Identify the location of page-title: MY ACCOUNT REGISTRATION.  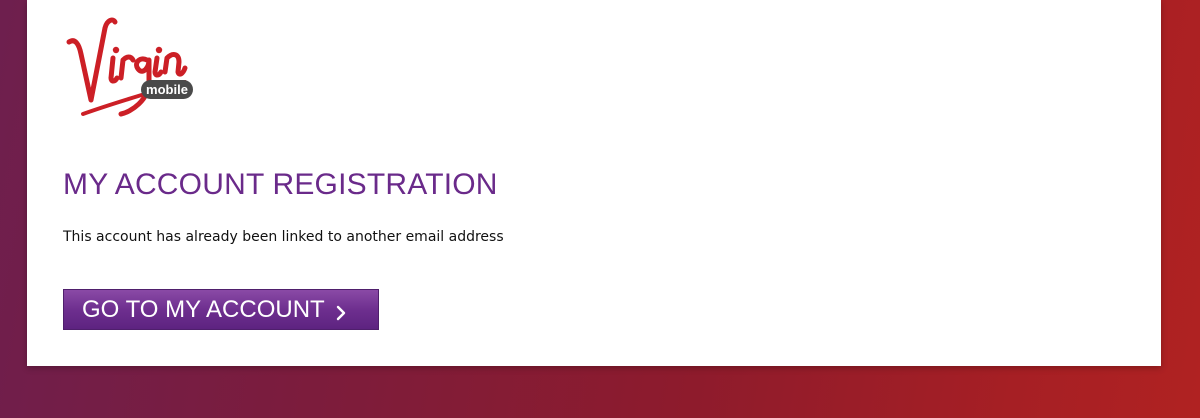
(280, 184).